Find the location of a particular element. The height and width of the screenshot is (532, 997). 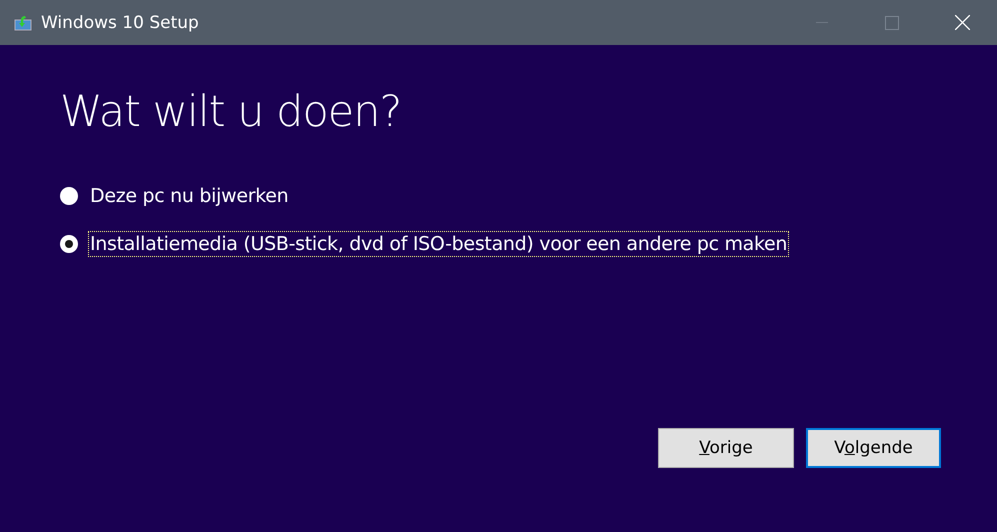

window-title: Windows 10 Setup is located at coordinates (120, 22).